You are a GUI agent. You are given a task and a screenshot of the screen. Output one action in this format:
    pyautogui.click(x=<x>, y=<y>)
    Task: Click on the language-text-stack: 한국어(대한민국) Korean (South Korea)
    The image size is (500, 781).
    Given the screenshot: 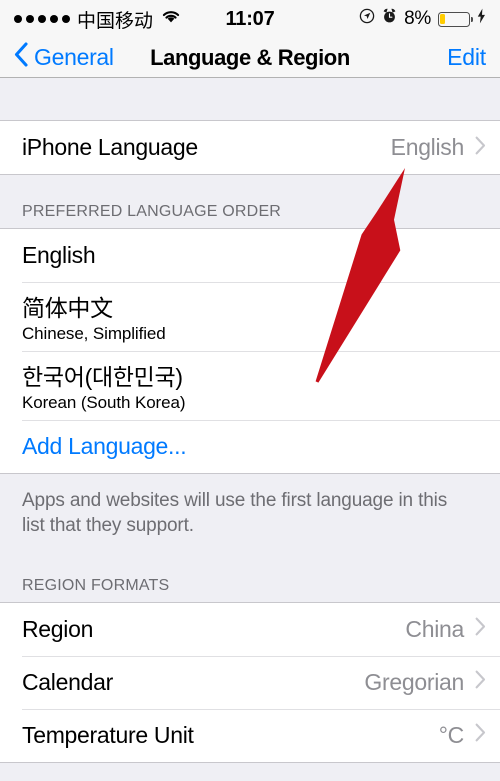 What is the action you would take?
    pyautogui.click(x=103, y=385)
    